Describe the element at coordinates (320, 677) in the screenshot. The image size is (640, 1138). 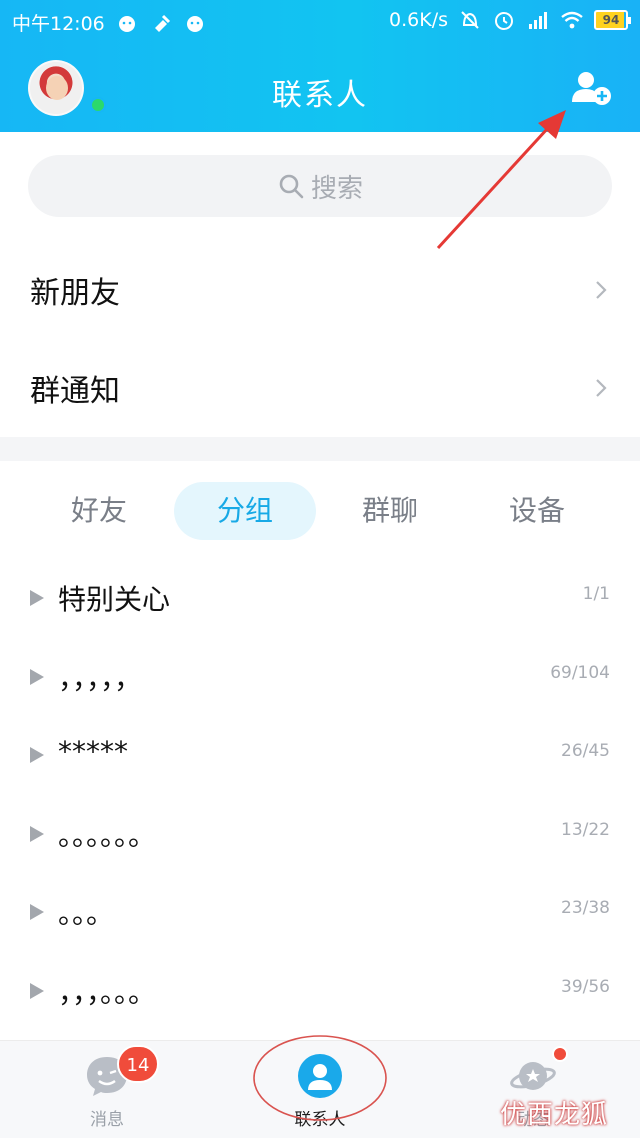
I see `group-row: ，，，，， 69/104` at that location.